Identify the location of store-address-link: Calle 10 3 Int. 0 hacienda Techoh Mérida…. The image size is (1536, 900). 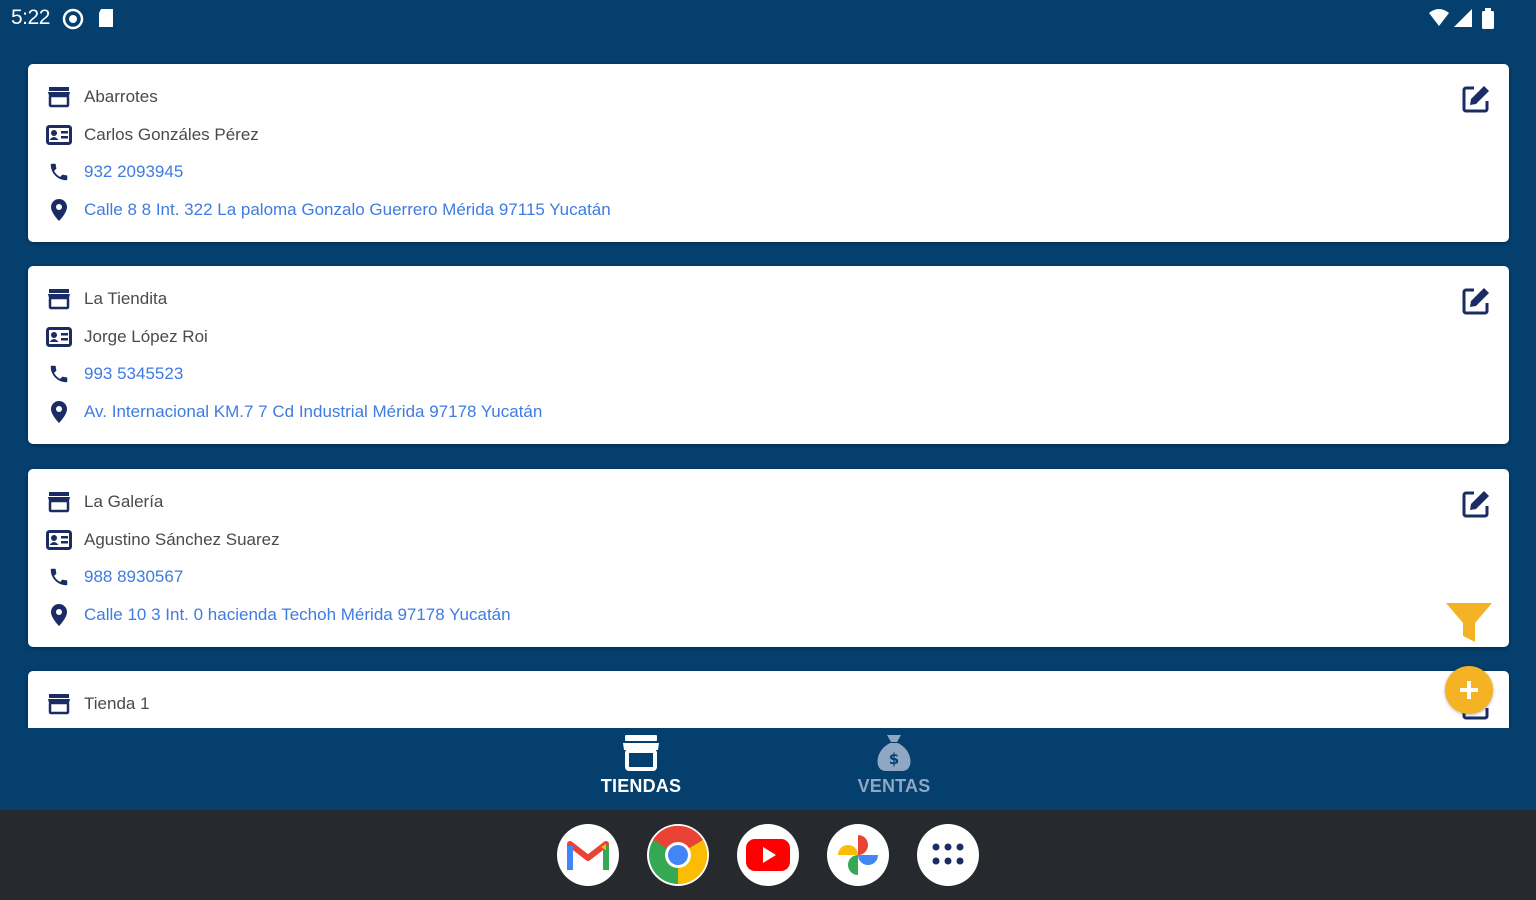
(297, 615).